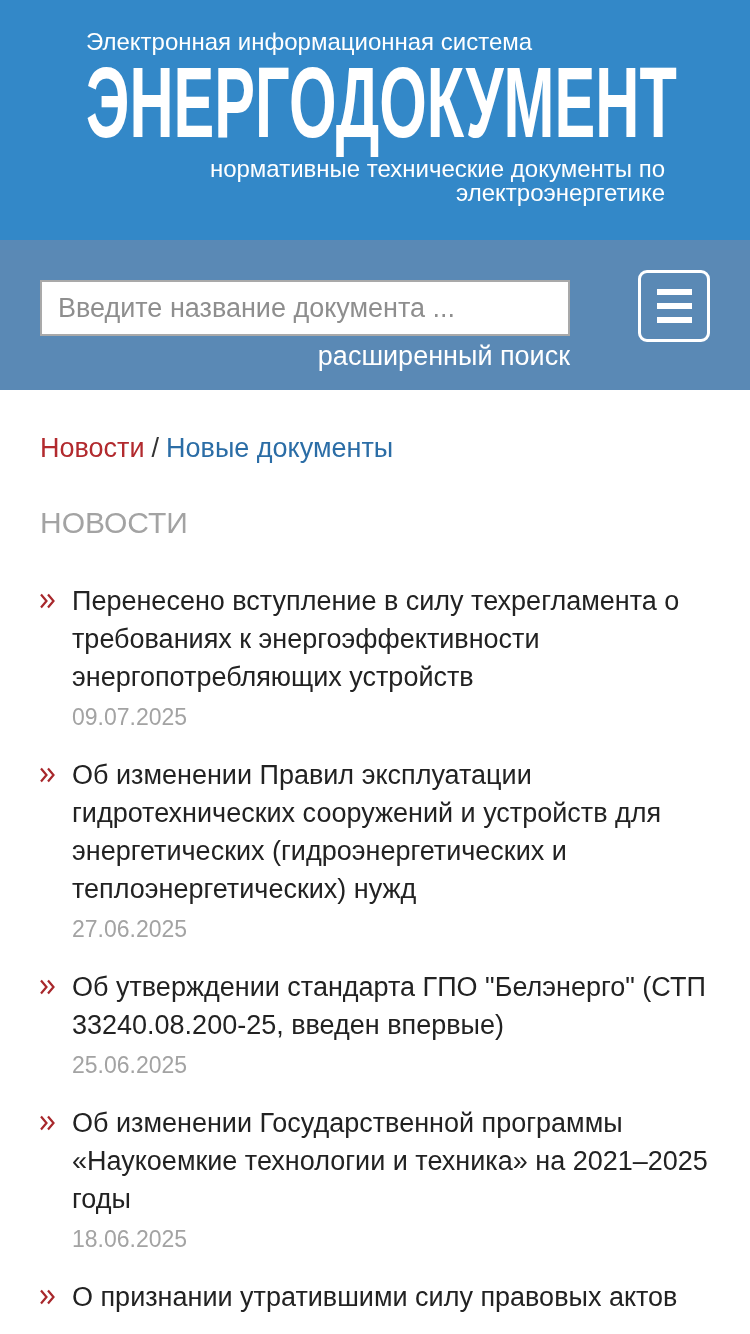 Image resolution: width=750 pixels, height=1334 pixels. I want to click on news-title-link: Об утверждении стандарта ГПО "Белэнерго" (СТП 33240.08.200-25, введен впервые), so click(391, 1006).